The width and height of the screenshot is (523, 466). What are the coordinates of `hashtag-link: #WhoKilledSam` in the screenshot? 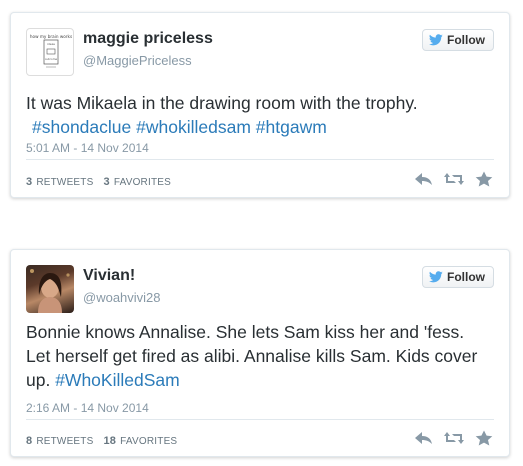 It's located at (117, 380).